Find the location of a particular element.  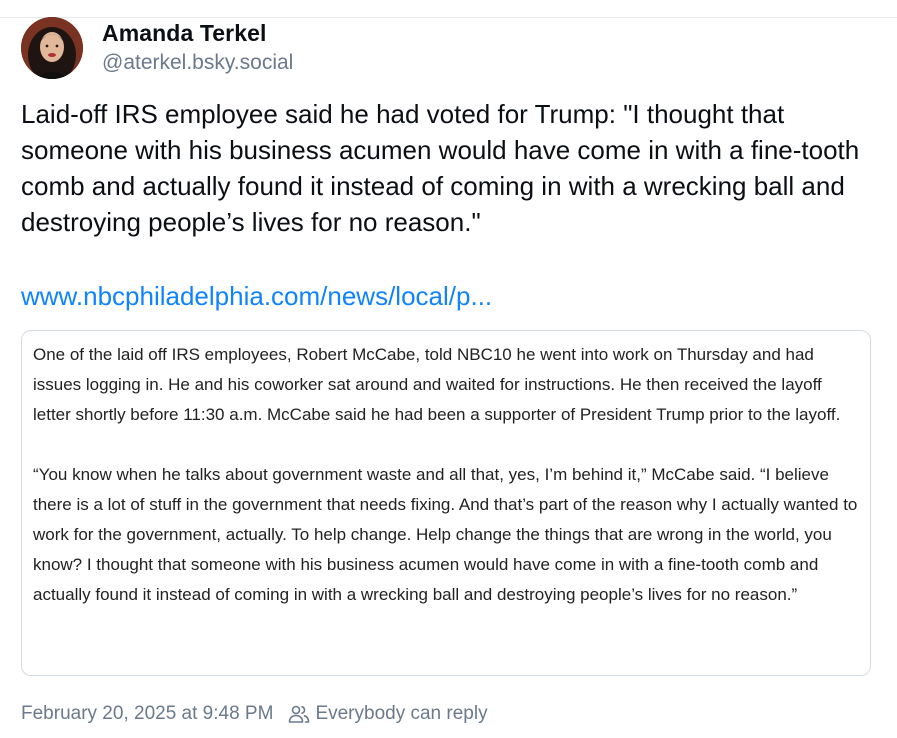

post-header: Amanda Terkel @aterkel.bsky.social is located at coordinates (157, 48).